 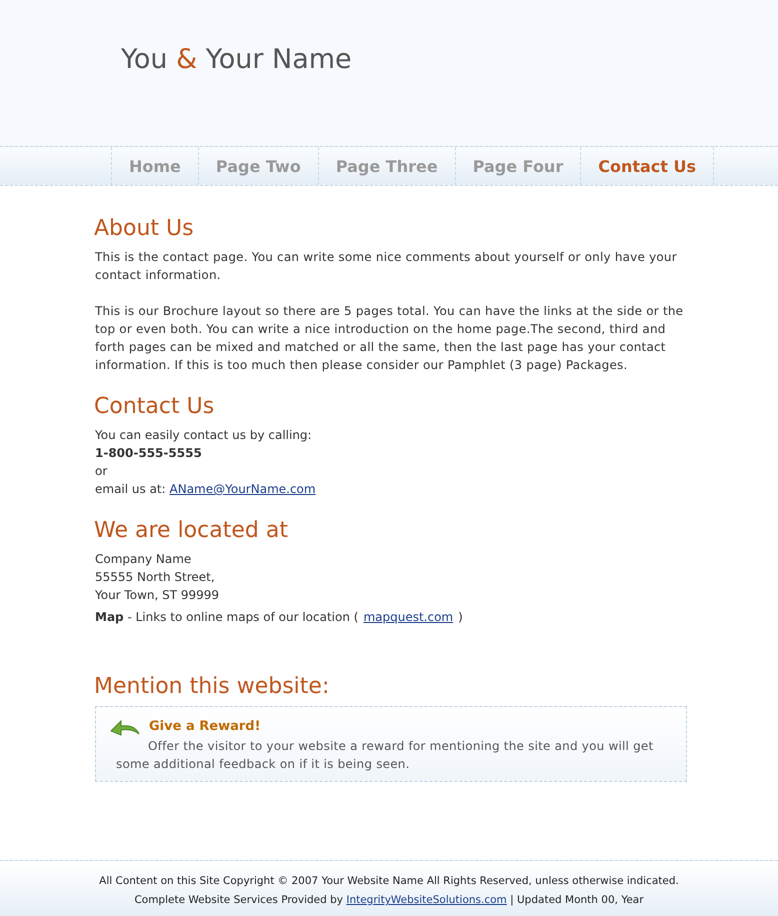 I want to click on section-heading: About Us, so click(x=144, y=229).